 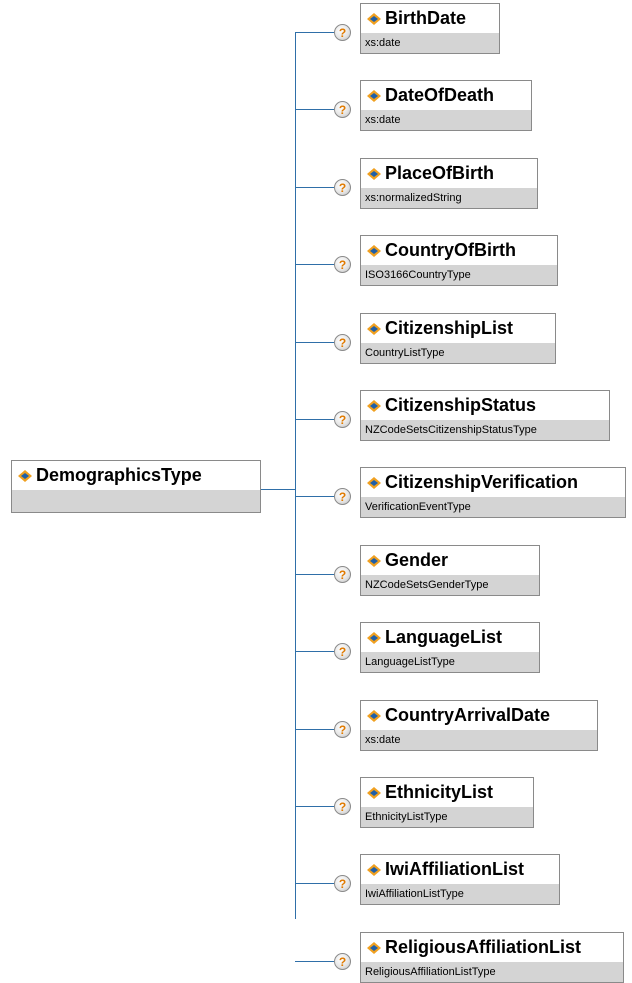 What do you see at coordinates (468, 715) in the screenshot?
I see `element-name: CountryArrivalDate` at bounding box center [468, 715].